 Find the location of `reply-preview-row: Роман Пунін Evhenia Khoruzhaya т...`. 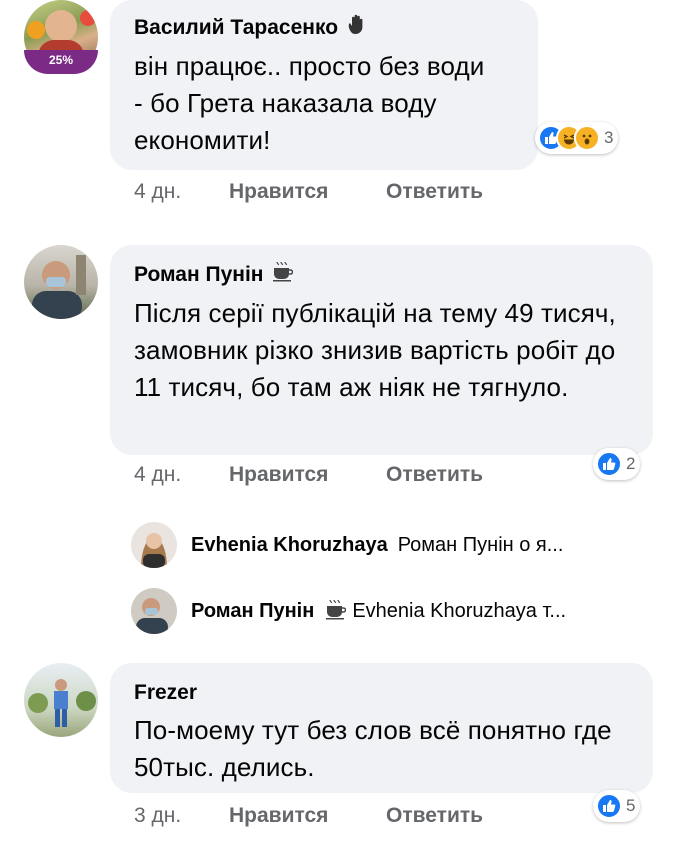

reply-preview-row: Роман Пунін Evhenia Khoruzhaya т... is located at coordinates (348, 611).